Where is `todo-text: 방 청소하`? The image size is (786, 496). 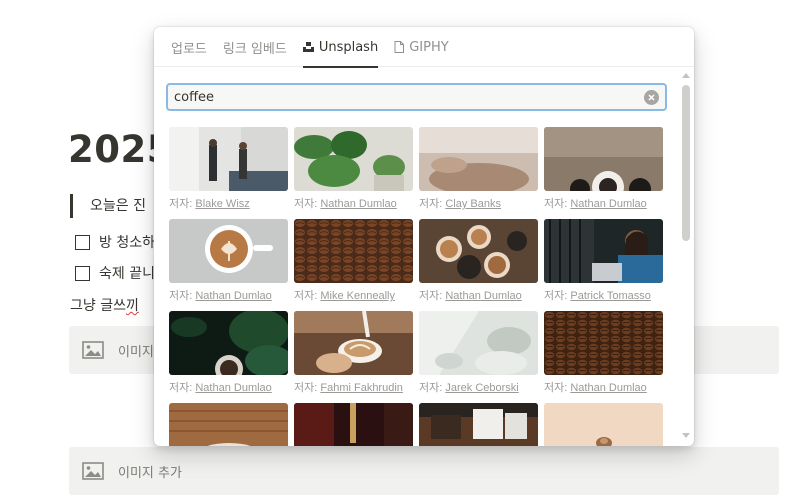 todo-text: 방 청소하 is located at coordinates (127, 243).